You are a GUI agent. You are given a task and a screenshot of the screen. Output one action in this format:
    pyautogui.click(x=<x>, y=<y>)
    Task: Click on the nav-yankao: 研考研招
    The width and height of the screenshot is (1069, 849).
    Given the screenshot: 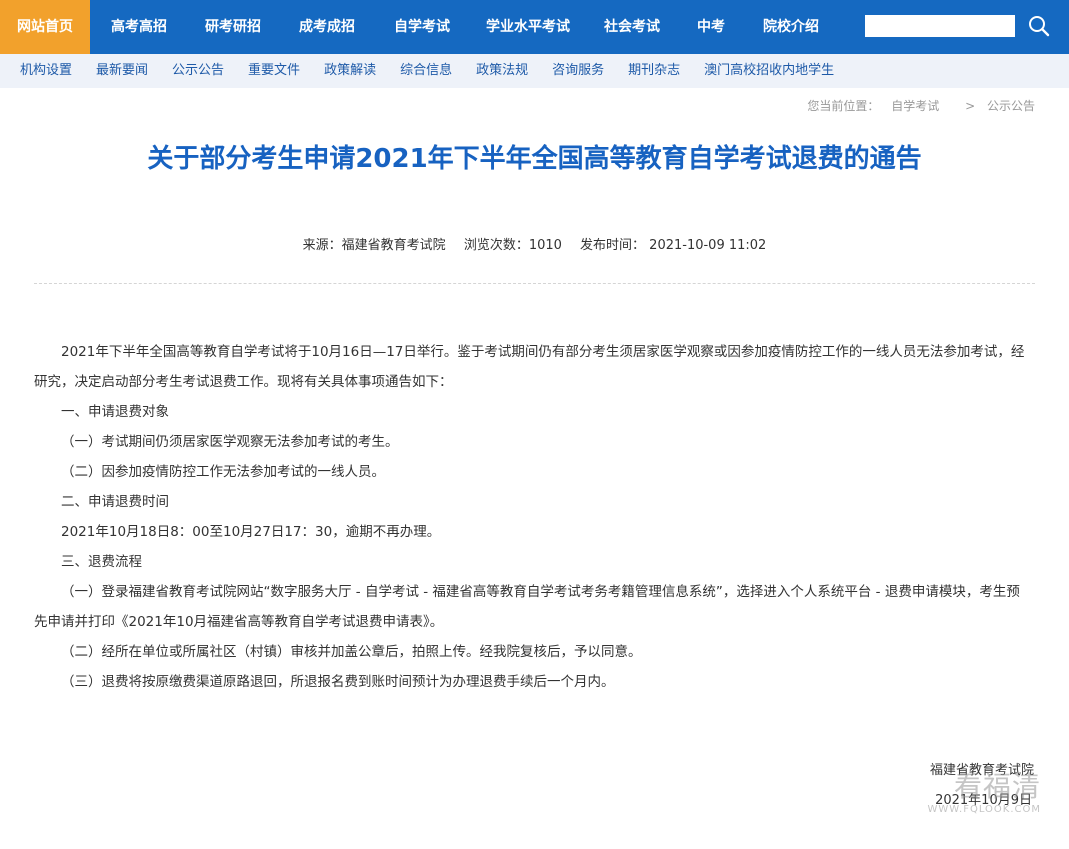 What is the action you would take?
    pyautogui.click(x=233, y=27)
    